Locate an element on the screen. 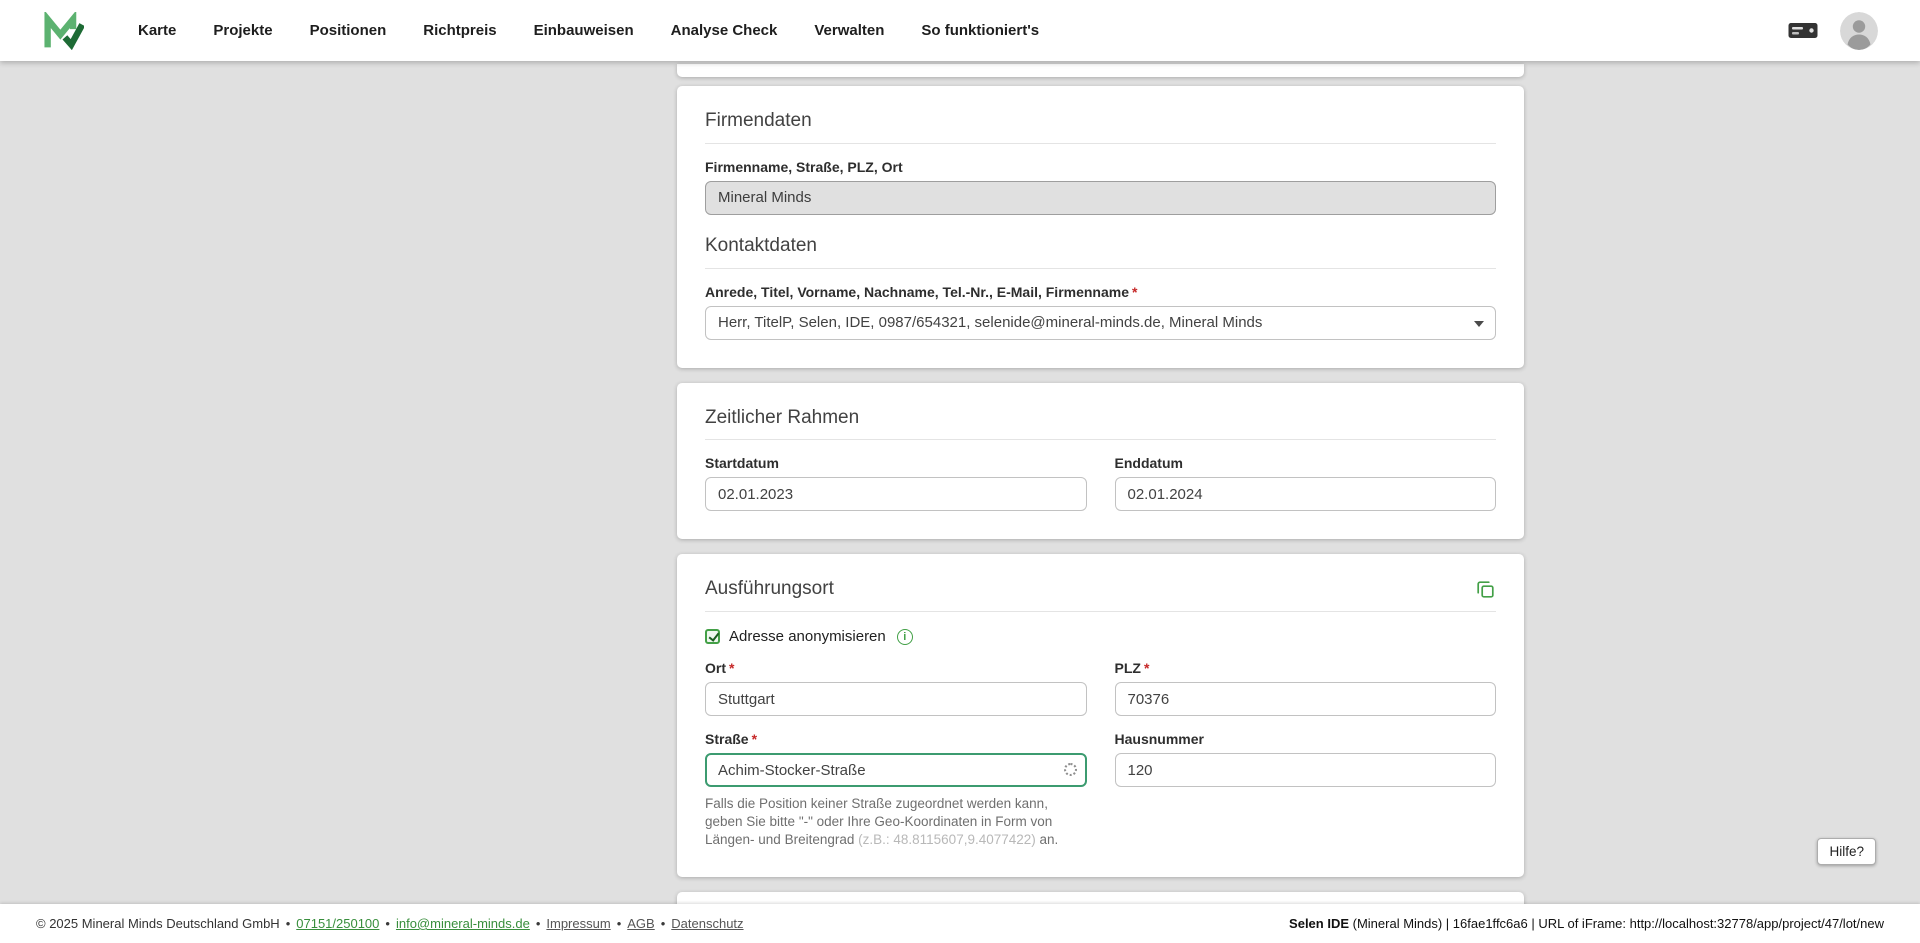 This screenshot has height=943, width=1920. enddatum-label: Enddatum is located at coordinates (1148, 463).